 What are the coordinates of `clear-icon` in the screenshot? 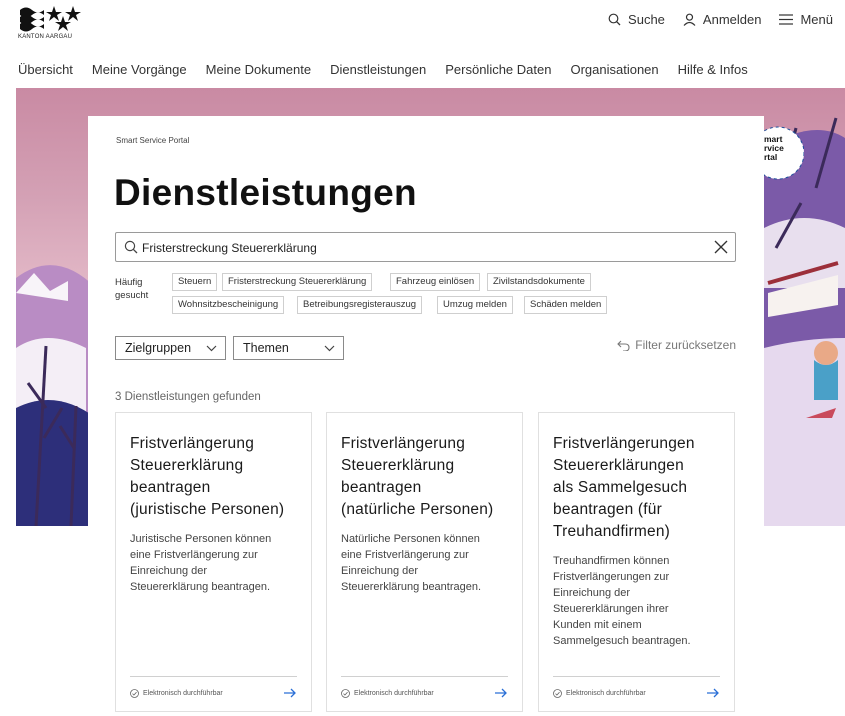 It's located at (721, 247).